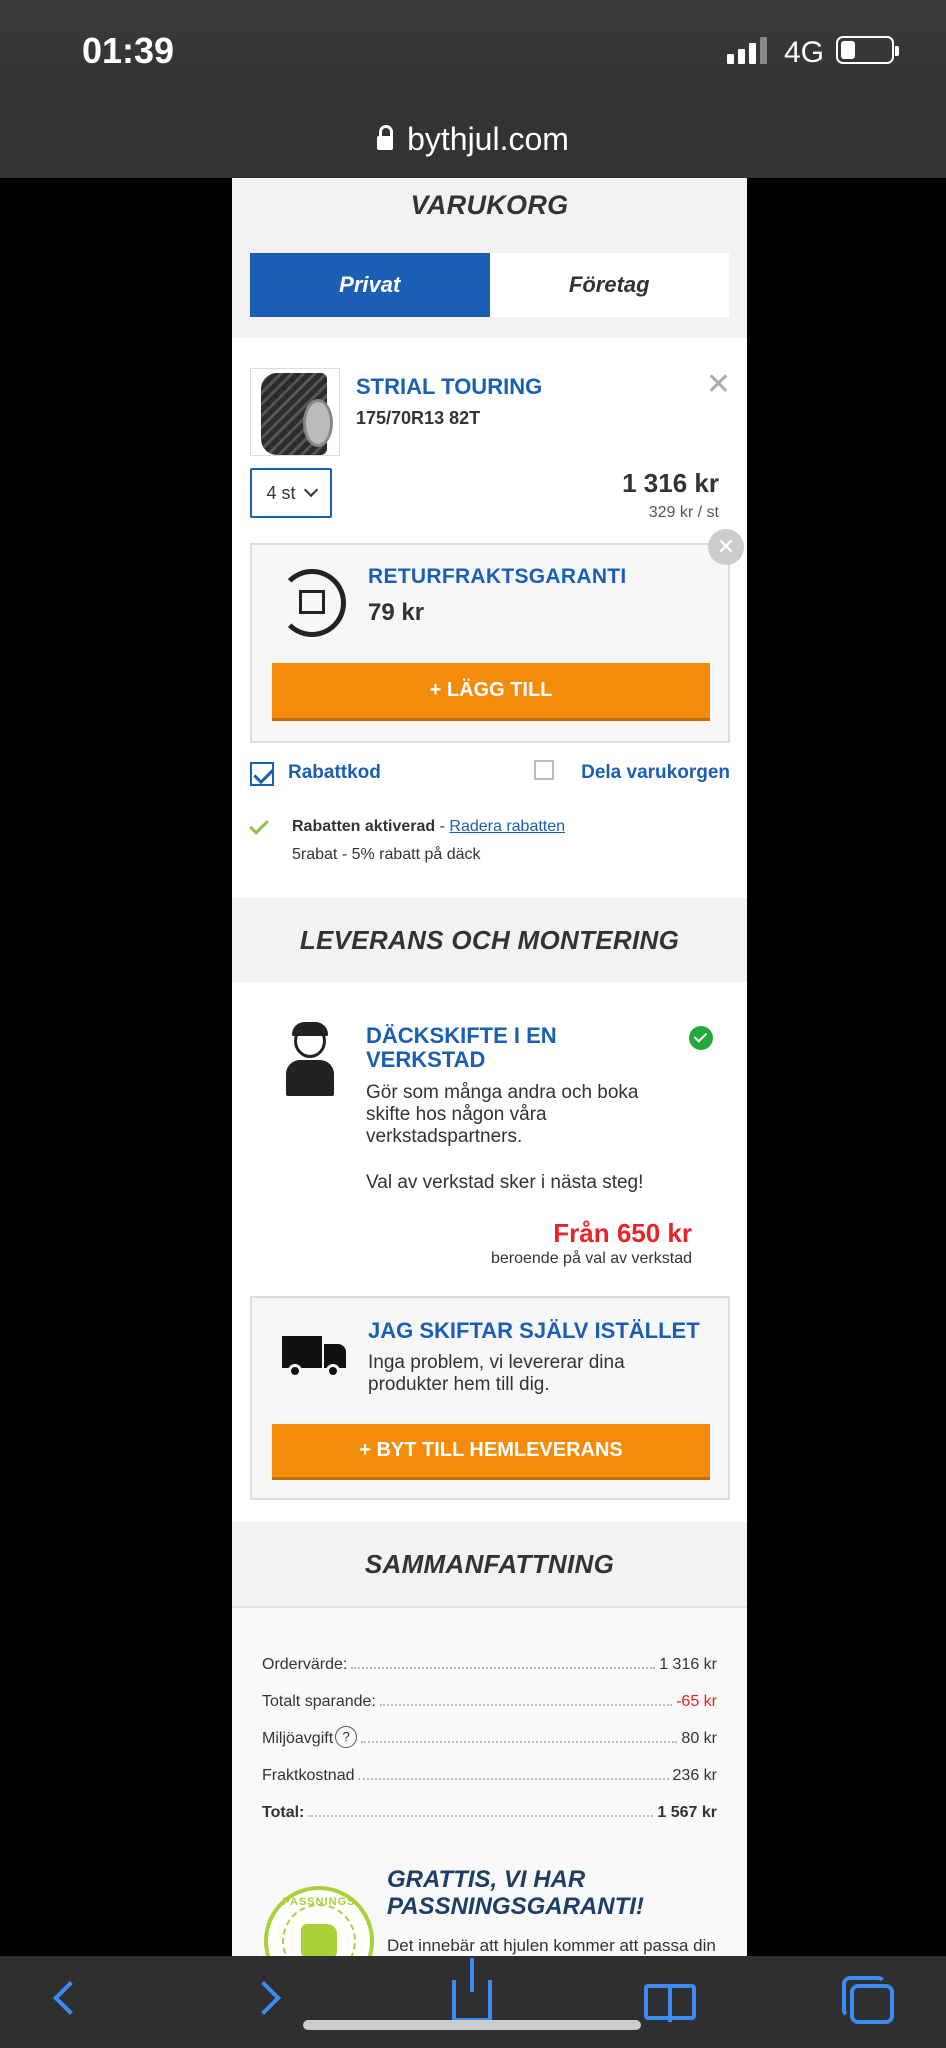  I want to click on summary-total-row: Total: 1 567 kr, so click(489, 1810).